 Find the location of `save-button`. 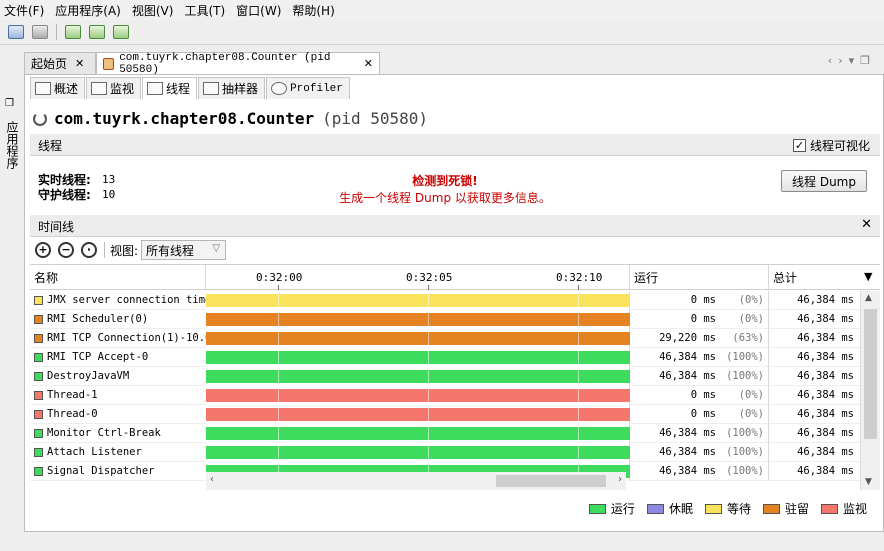

save-button is located at coordinates (40, 32).